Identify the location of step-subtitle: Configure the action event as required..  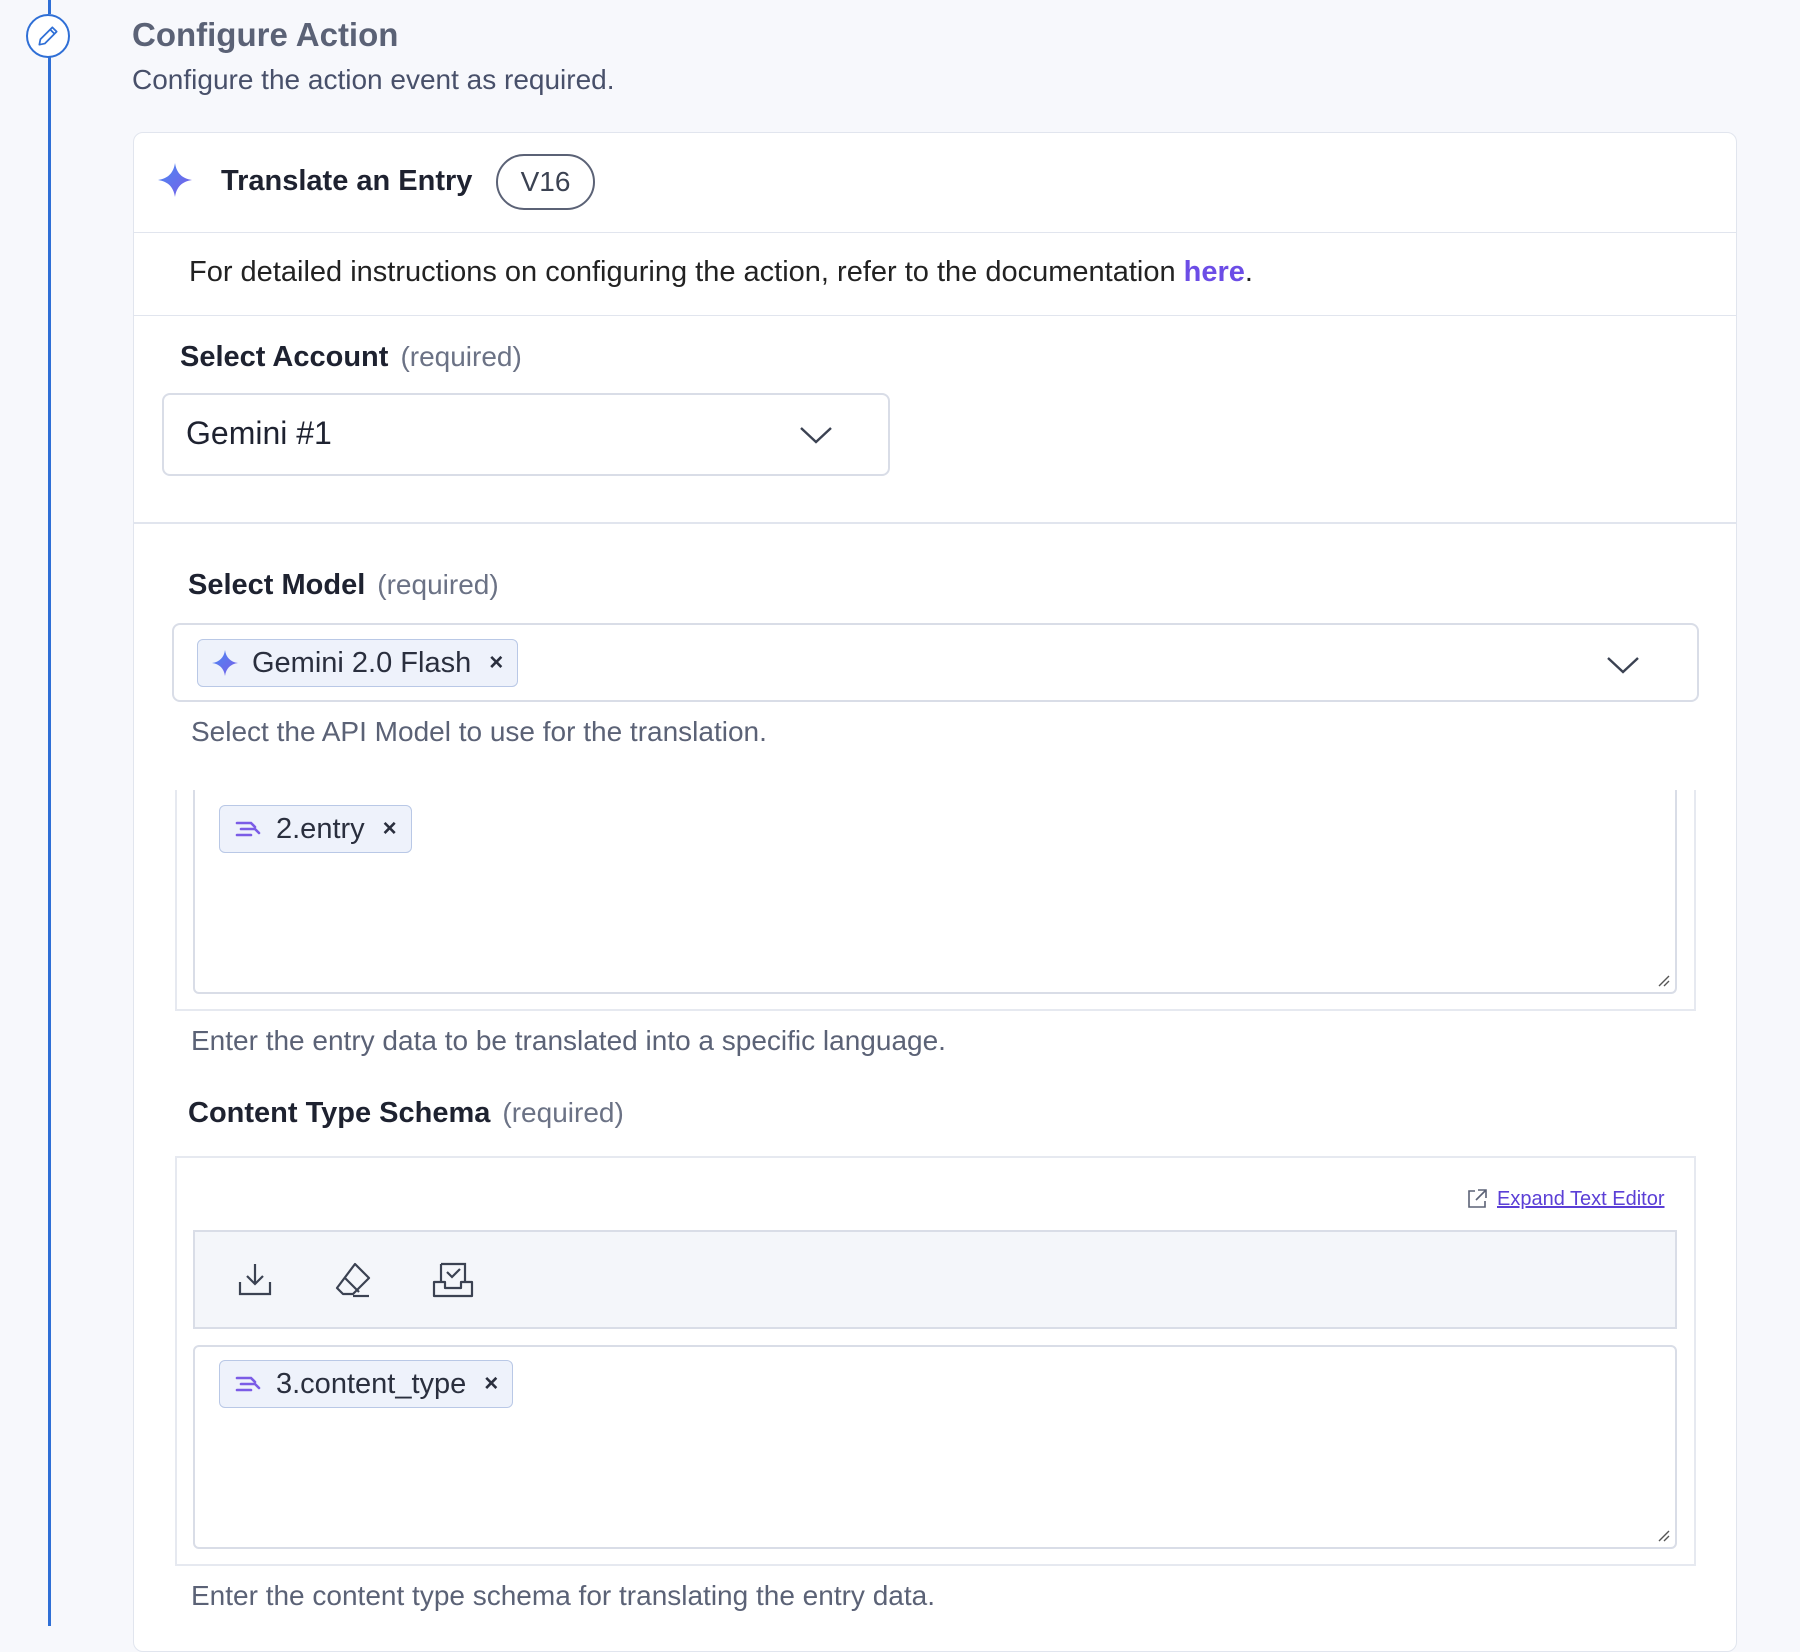
(373, 79).